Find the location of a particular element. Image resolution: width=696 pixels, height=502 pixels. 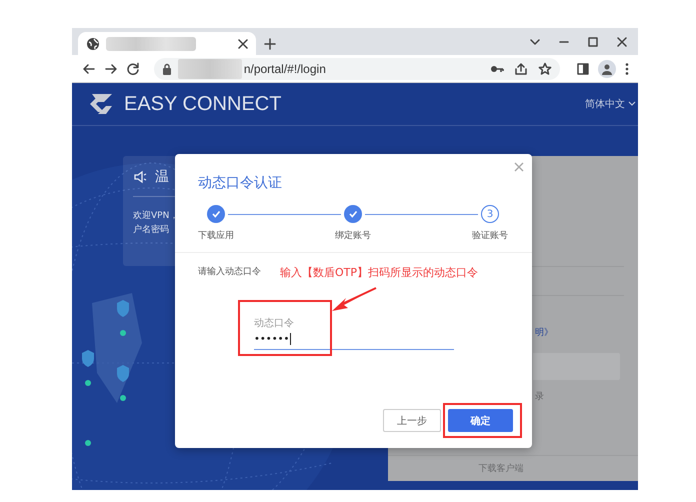

maximize-icon is located at coordinates (593, 42).